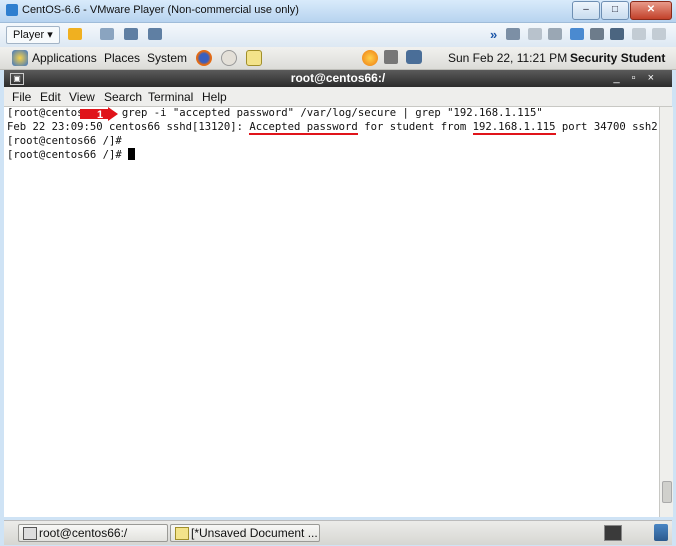  What do you see at coordinates (122, 58) in the screenshot?
I see `places-menu: Places` at bounding box center [122, 58].